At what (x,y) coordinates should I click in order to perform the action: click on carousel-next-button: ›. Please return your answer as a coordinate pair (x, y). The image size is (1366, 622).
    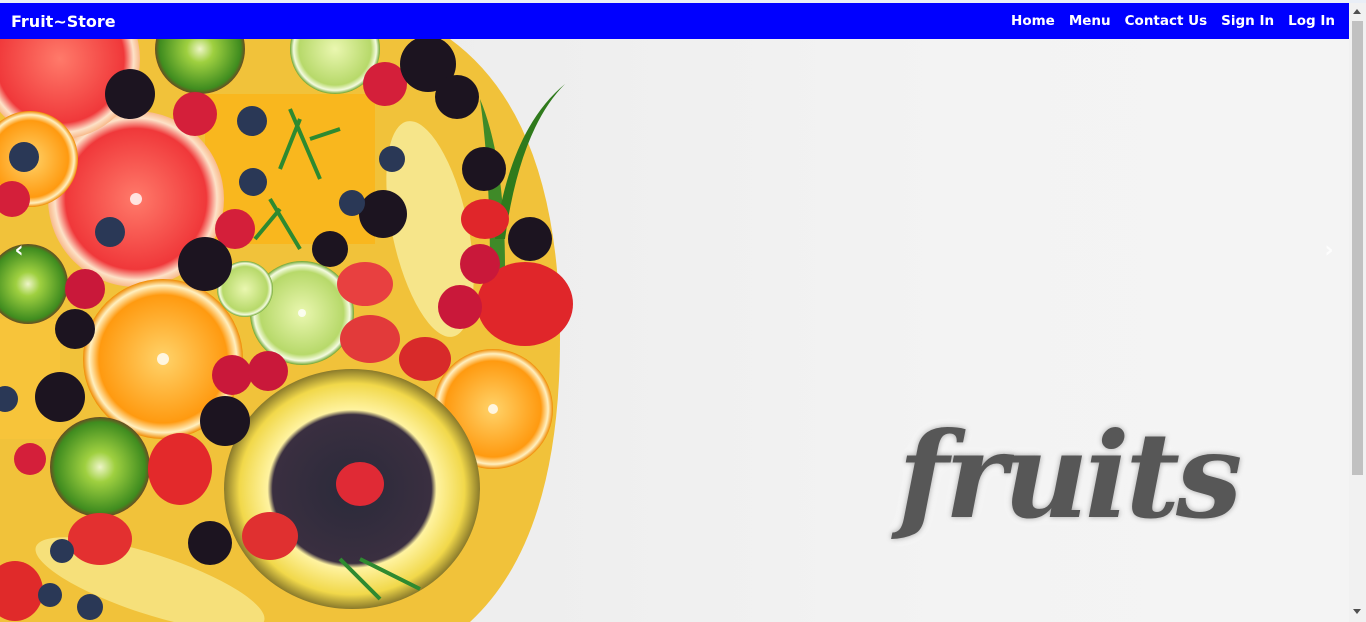
    Looking at the image, I should click on (1329, 250).